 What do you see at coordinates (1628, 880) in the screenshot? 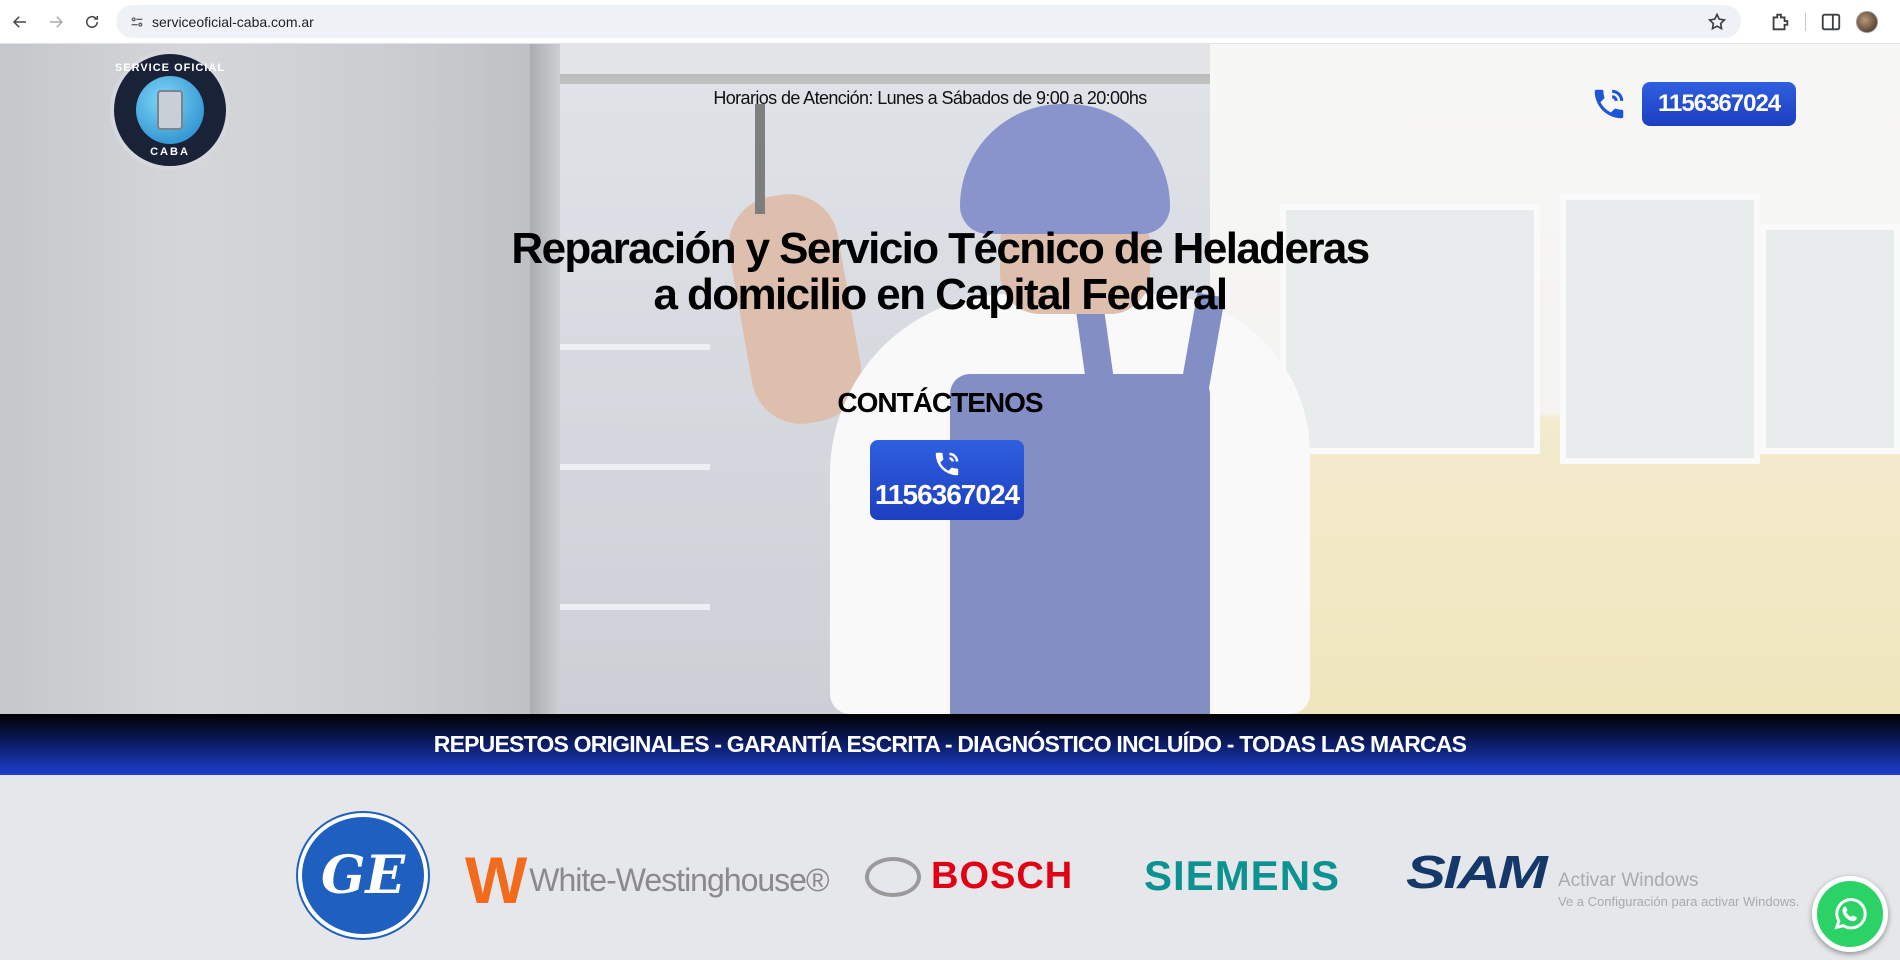
I see `activation-title: Activar Windows` at bounding box center [1628, 880].